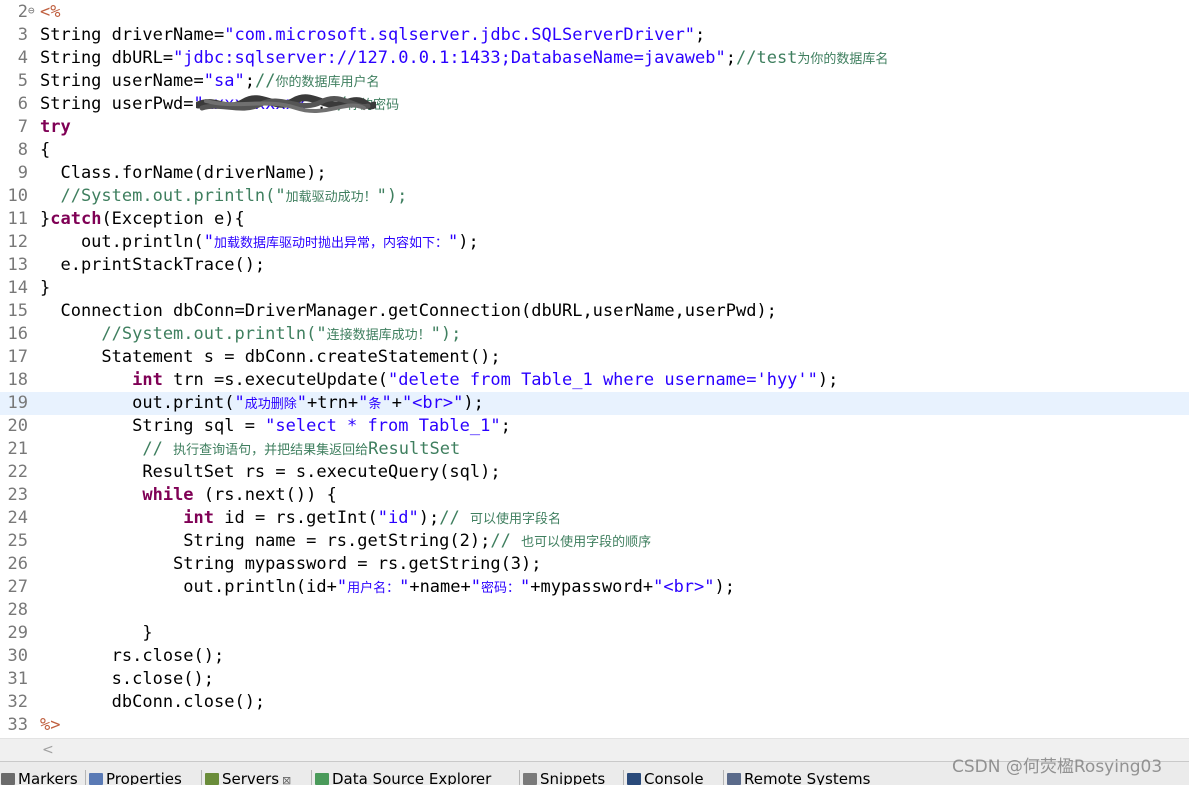 The image size is (1189, 785). I want to click on close-tab-icon: ⊠, so click(286, 779).